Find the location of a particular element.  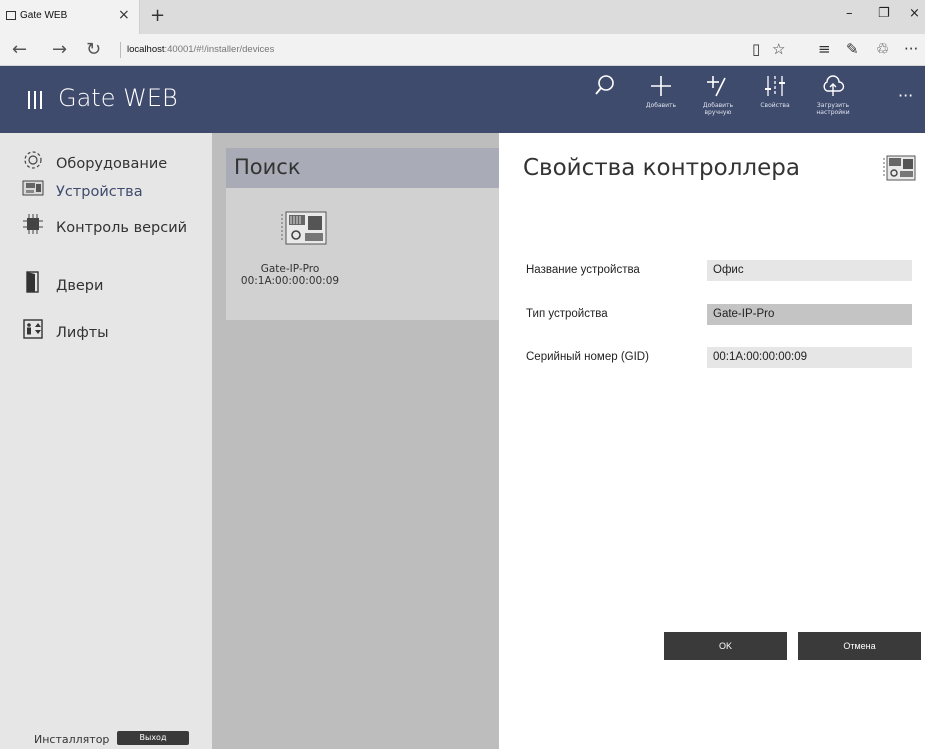

sliders-icon is located at coordinates (775, 88).